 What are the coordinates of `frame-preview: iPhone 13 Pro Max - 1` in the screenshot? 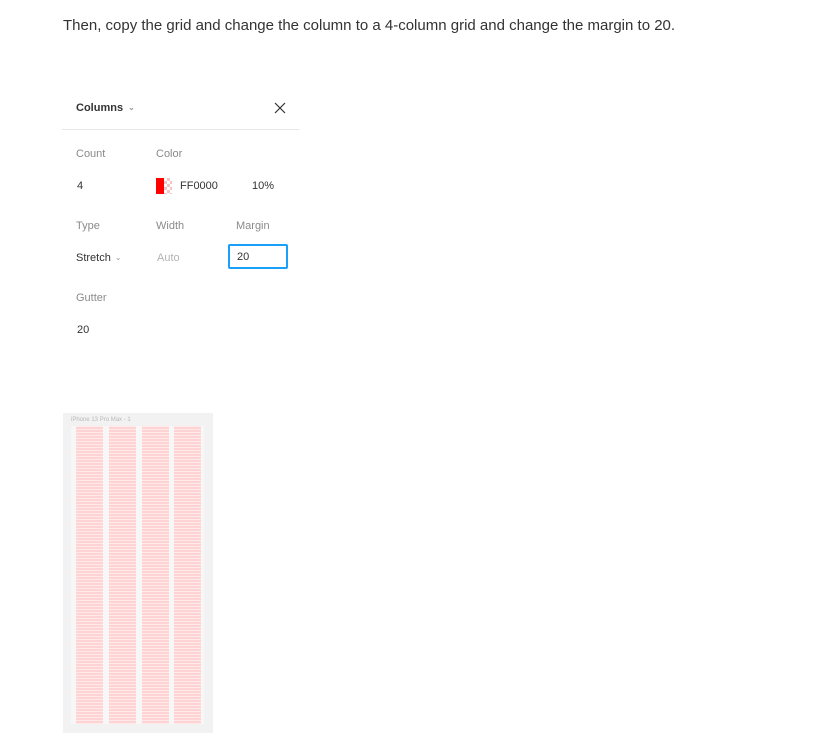 It's located at (138, 573).